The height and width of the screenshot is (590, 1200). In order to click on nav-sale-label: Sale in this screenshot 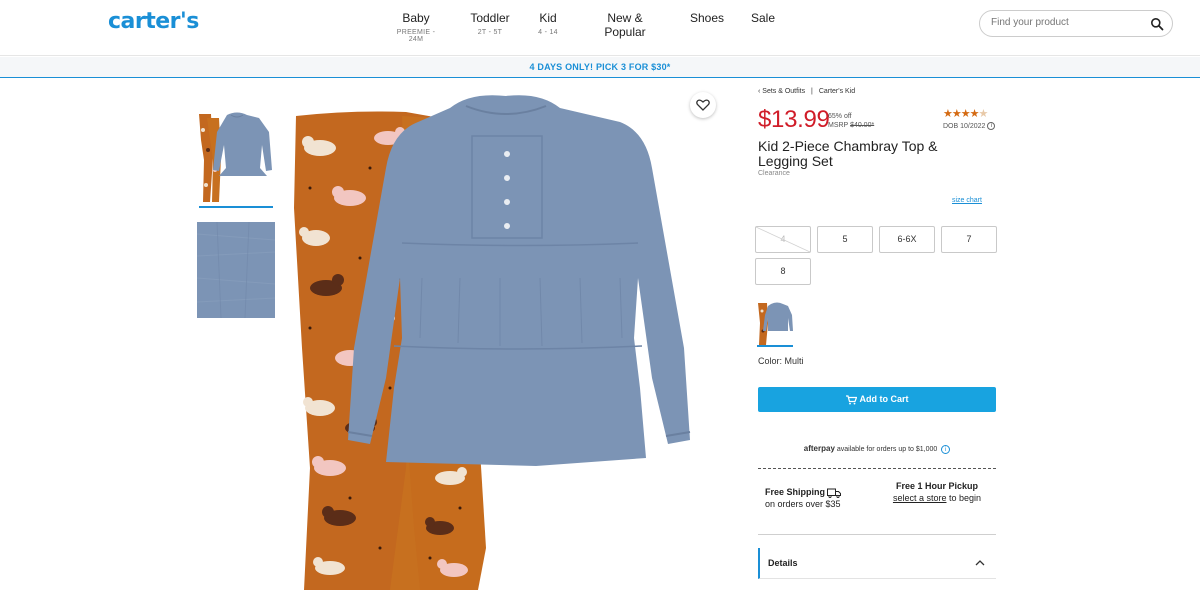, I will do `click(763, 18)`.